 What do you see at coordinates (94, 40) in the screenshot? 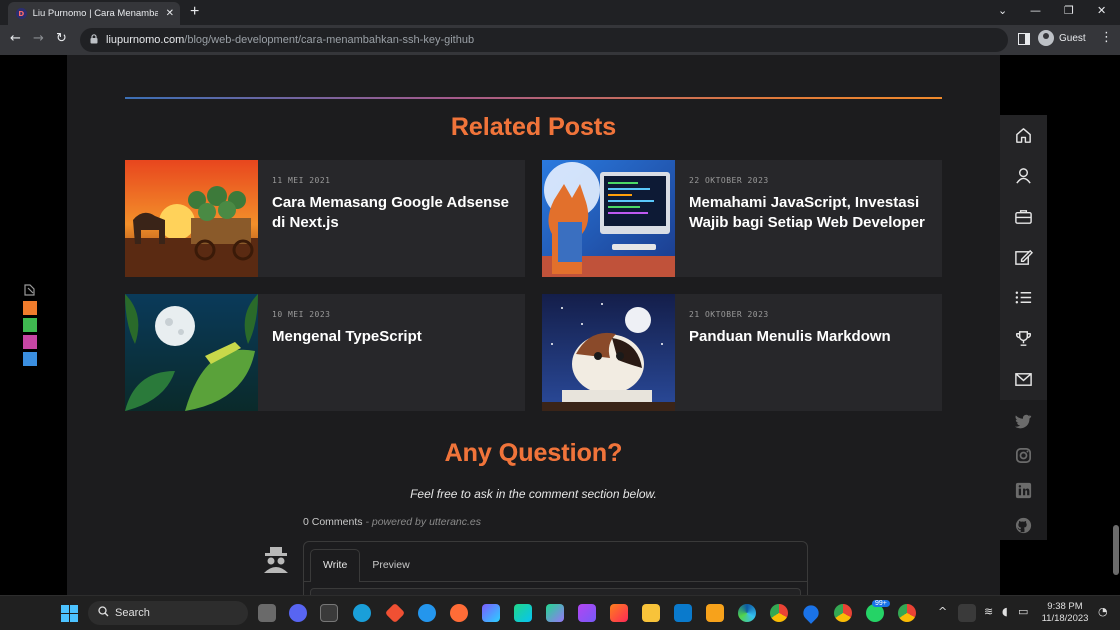
I see `lock-icon` at bounding box center [94, 40].